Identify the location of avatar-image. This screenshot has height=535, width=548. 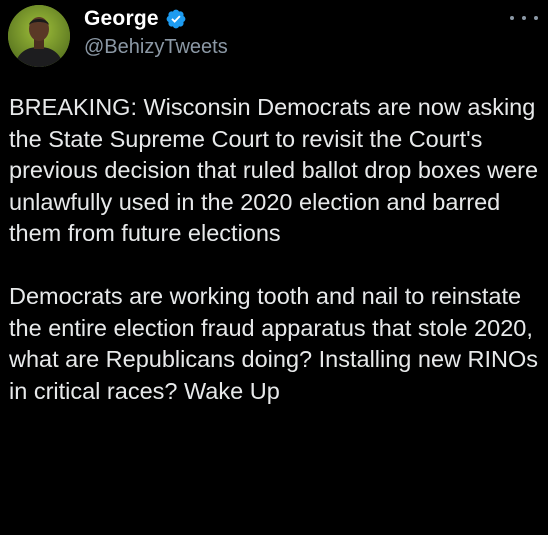
(39, 36).